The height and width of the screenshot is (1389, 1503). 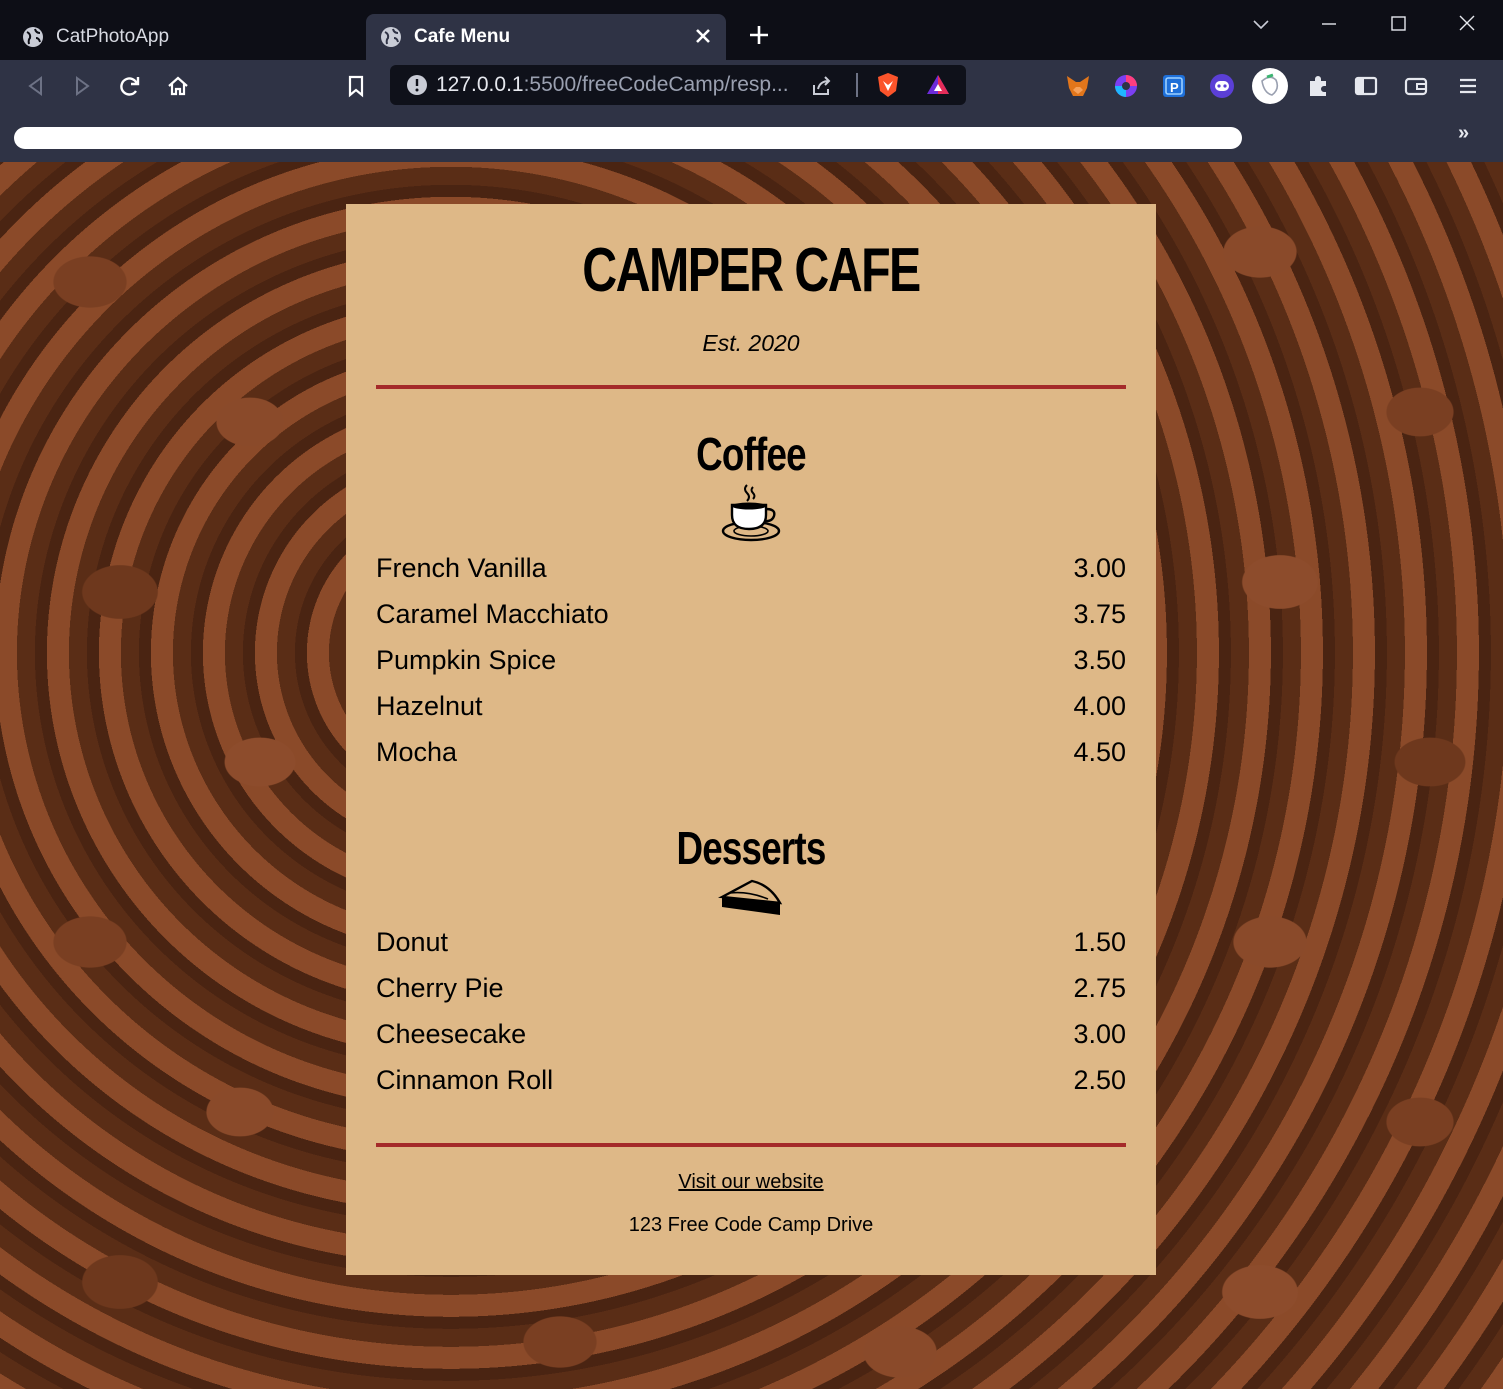 I want to click on tab-title: CatPhotoApp, so click(x=113, y=36).